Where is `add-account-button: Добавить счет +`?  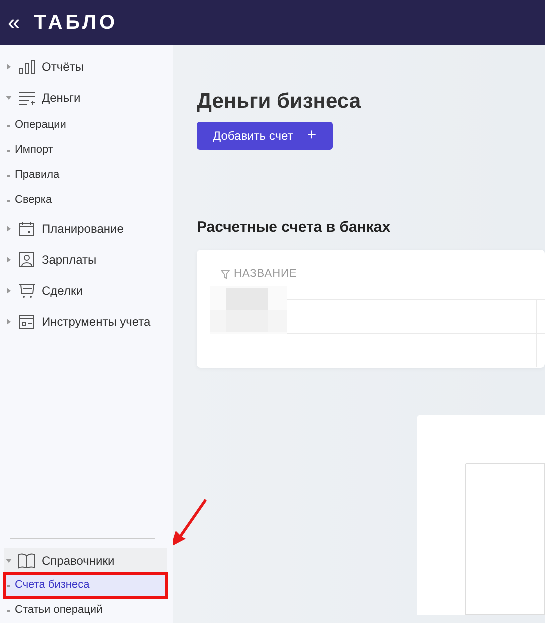 add-account-button: Добавить счет + is located at coordinates (265, 136).